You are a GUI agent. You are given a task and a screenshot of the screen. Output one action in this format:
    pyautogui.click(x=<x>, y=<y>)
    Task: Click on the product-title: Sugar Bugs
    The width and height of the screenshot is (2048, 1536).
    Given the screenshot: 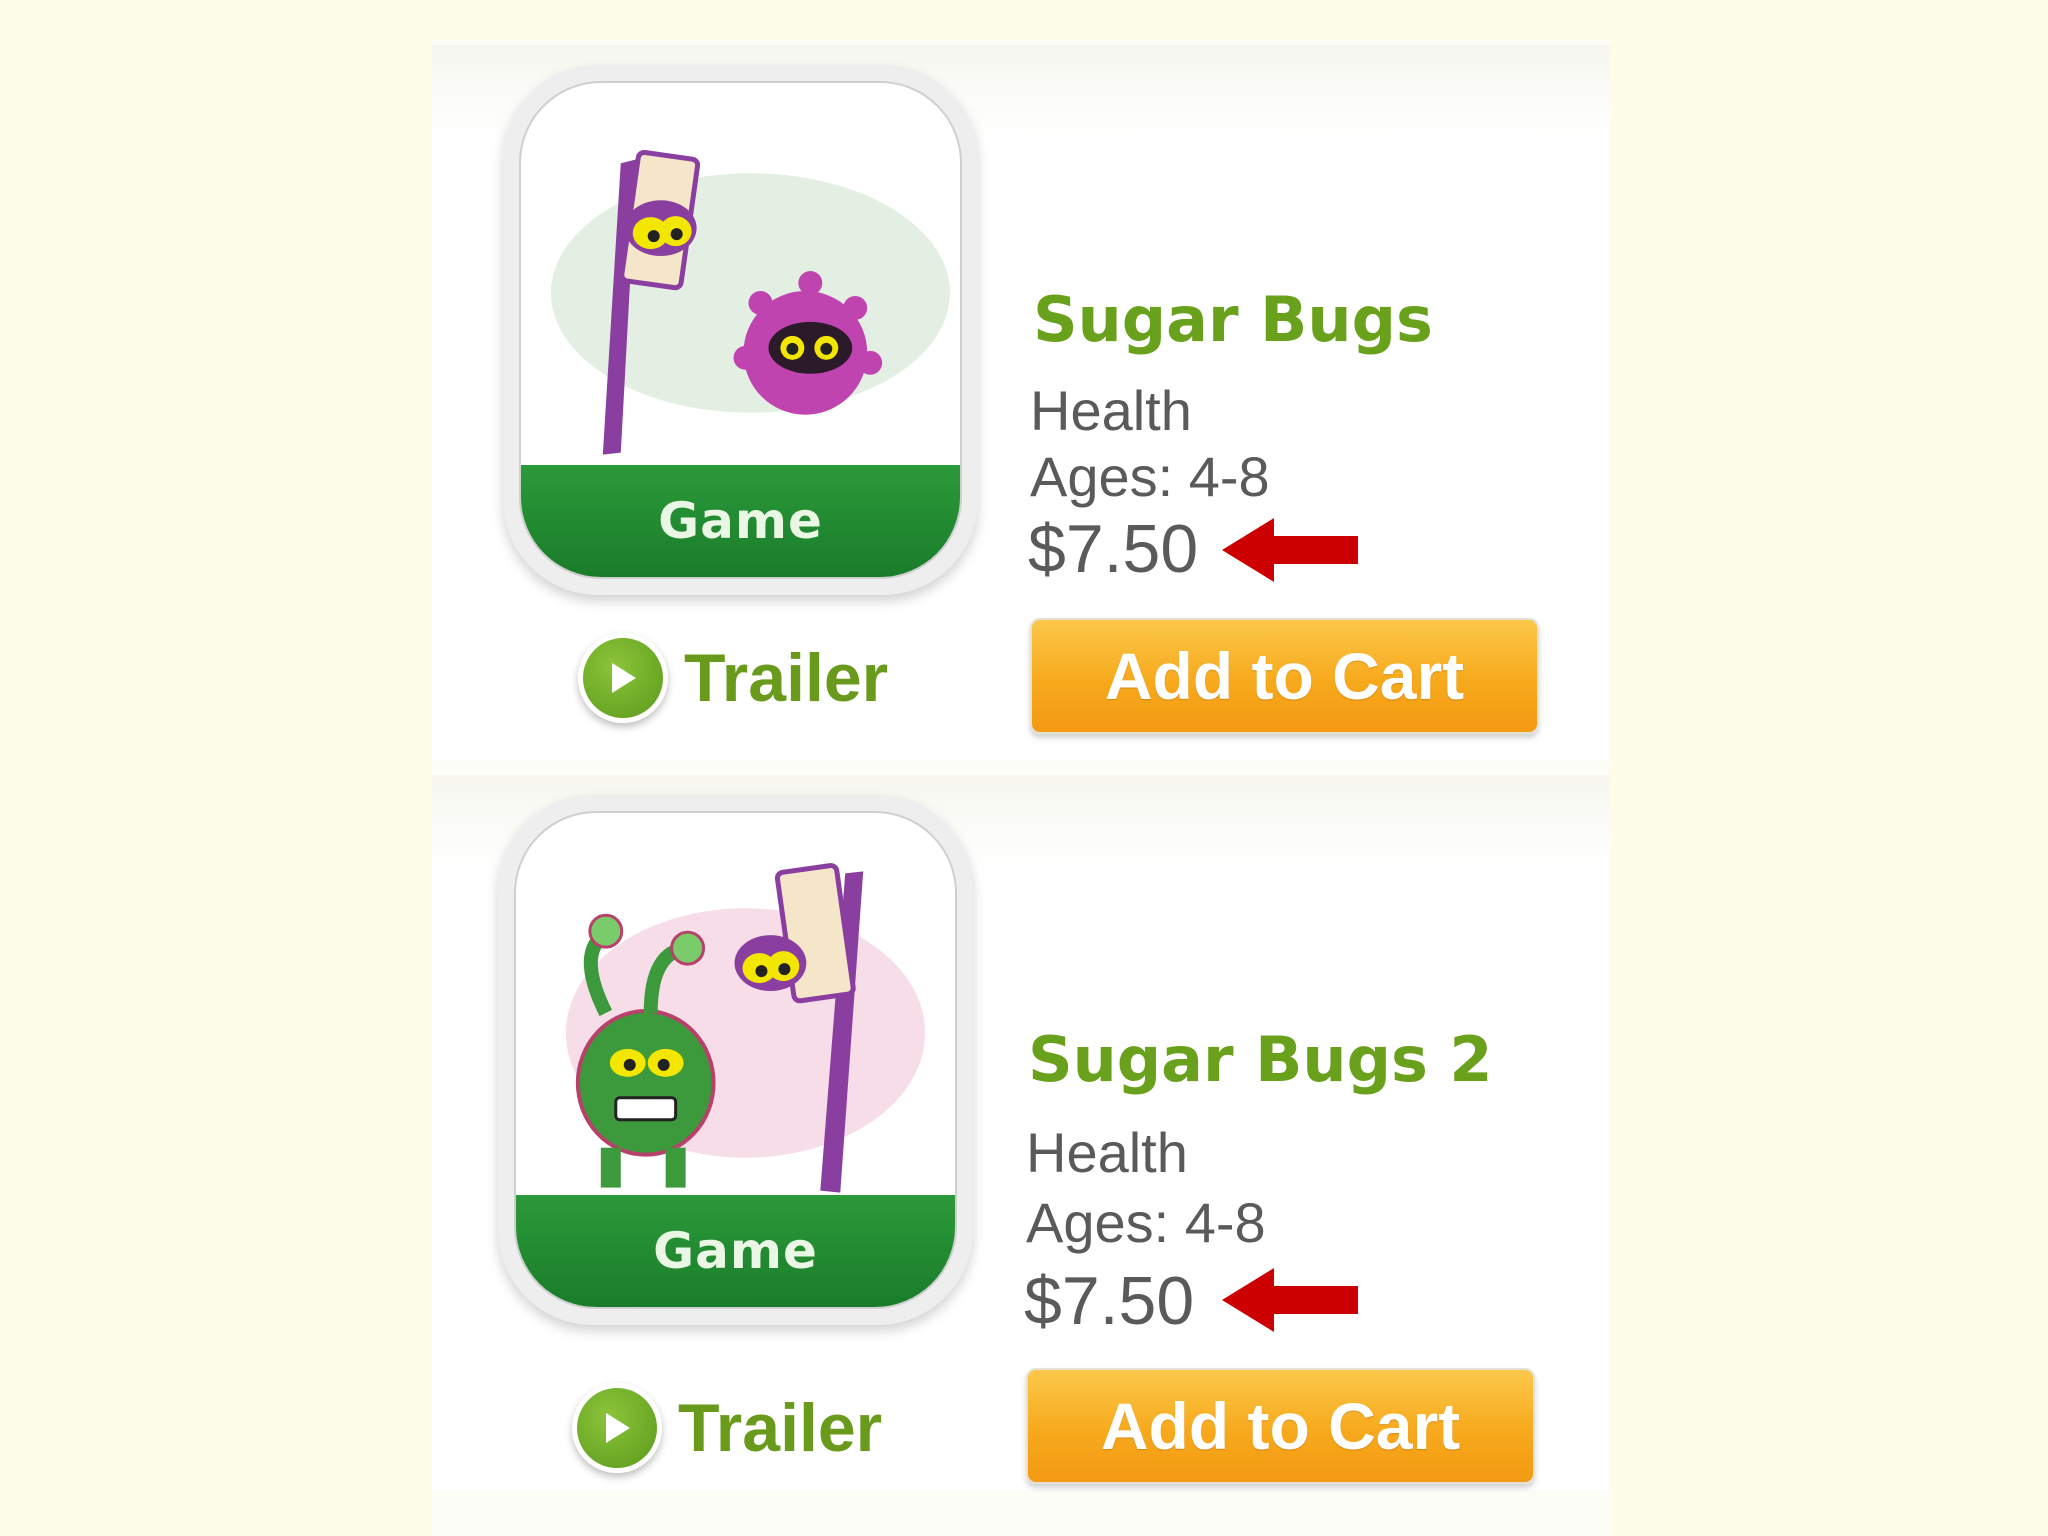 What is the action you would take?
    pyautogui.click(x=1233, y=319)
    